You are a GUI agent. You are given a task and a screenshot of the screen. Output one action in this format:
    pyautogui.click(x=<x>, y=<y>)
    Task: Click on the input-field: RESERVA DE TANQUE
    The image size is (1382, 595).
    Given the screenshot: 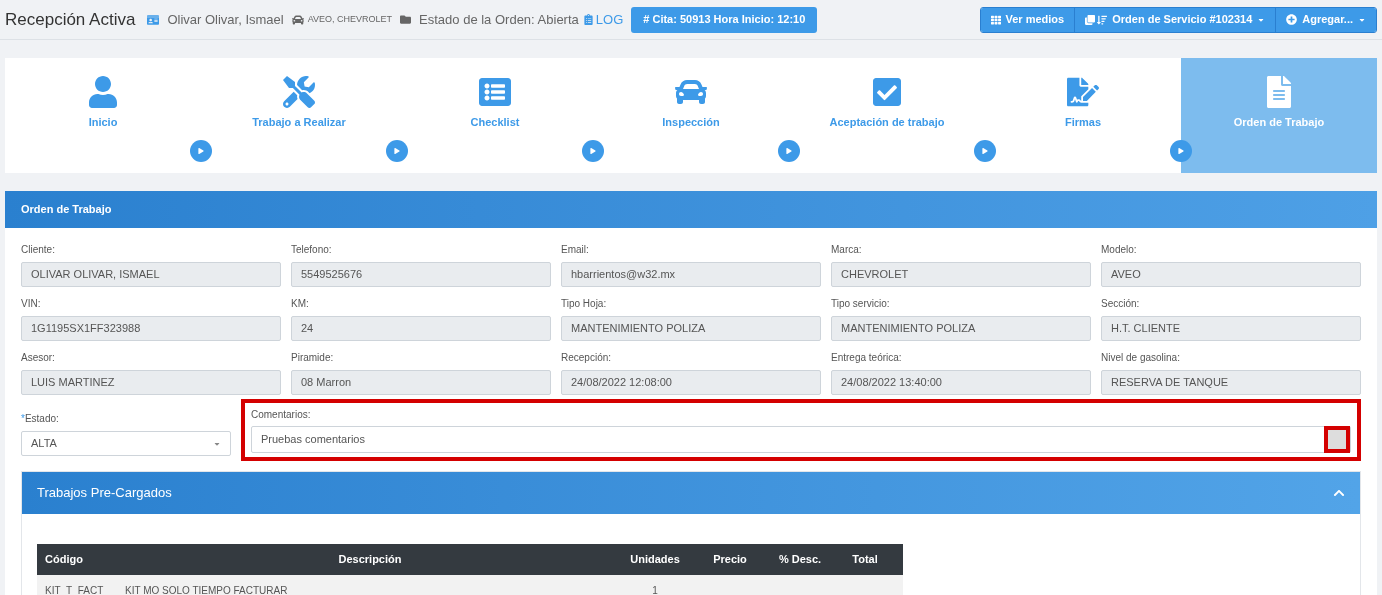 What is the action you would take?
    pyautogui.click(x=1231, y=382)
    